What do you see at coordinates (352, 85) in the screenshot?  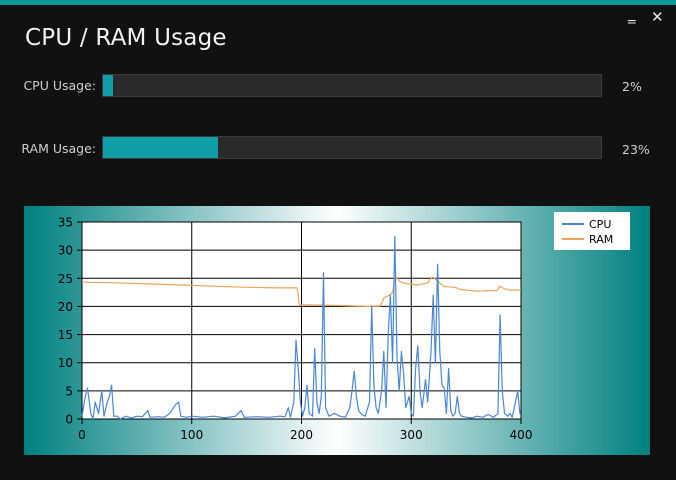 I see `cpu-progress-bar` at bounding box center [352, 85].